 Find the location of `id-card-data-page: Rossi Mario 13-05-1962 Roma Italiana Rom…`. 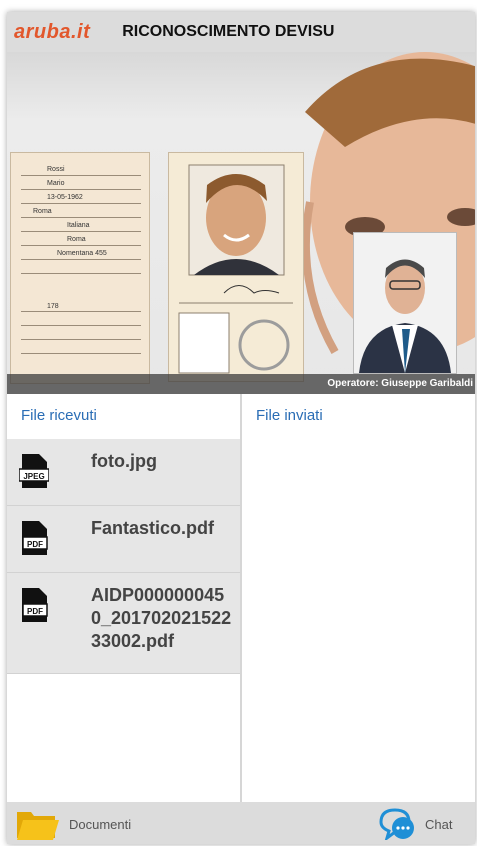

id-card-data-page: Rossi Mario 13-05-1962 Roma Italiana Rom… is located at coordinates (80, 268).